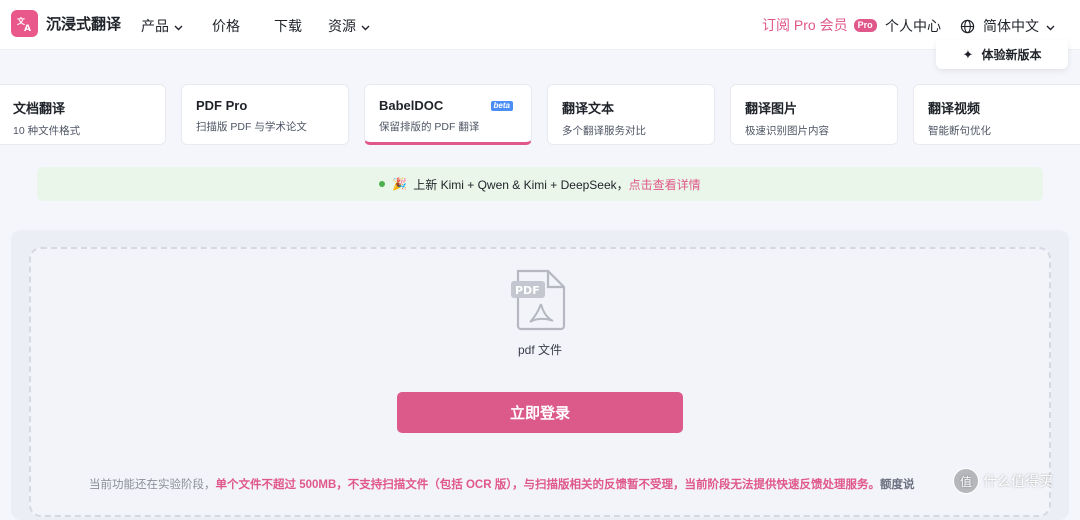  I want to click on subscribe-pro-link: 订阅 Pro 会员 Pro, so click(819, 25).